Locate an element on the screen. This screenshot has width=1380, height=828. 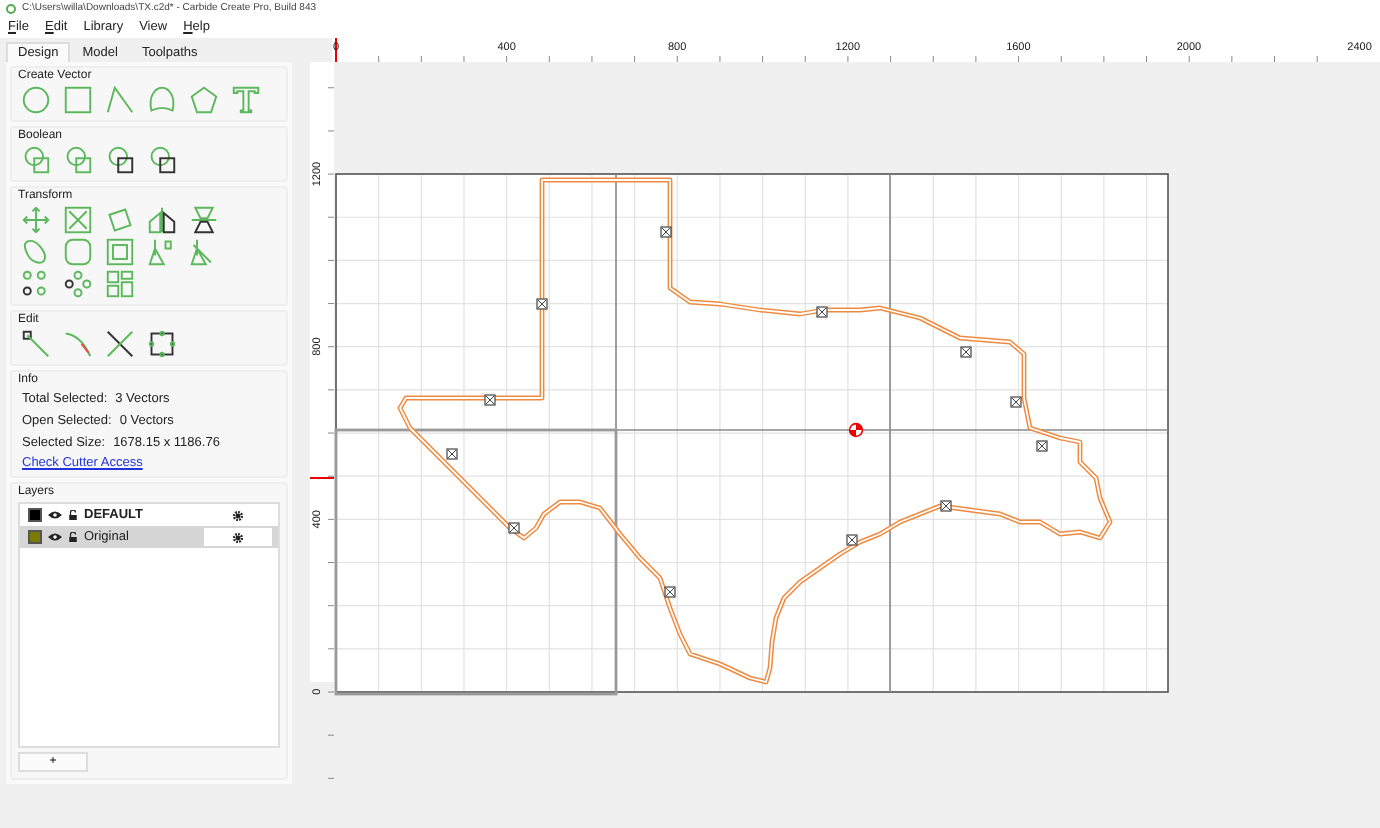
flip-icon is located at coordinates (204, 220).